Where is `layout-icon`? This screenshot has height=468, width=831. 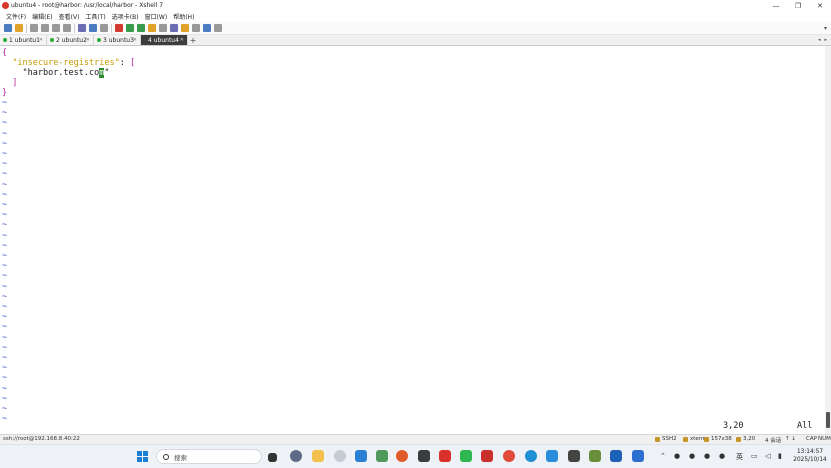 layout-icon is located at coordinates (196, 28).